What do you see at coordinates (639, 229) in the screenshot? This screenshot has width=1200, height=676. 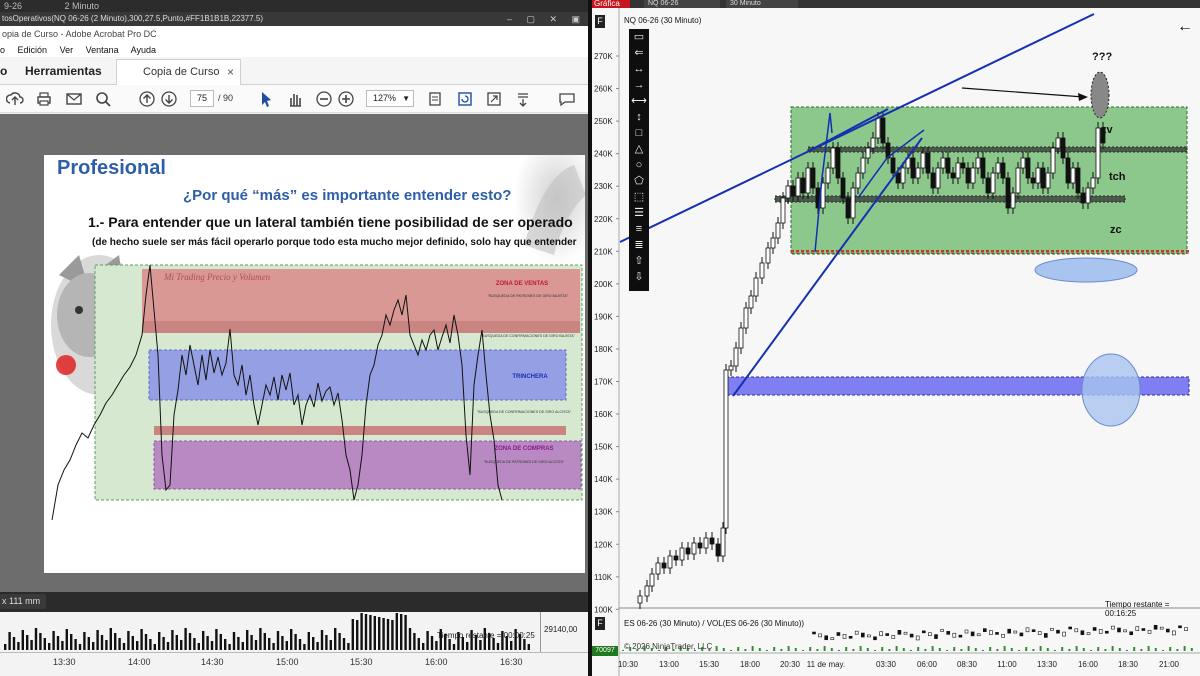 I see `levels-tool-icon: ≡` at bounding box center [639, 229].